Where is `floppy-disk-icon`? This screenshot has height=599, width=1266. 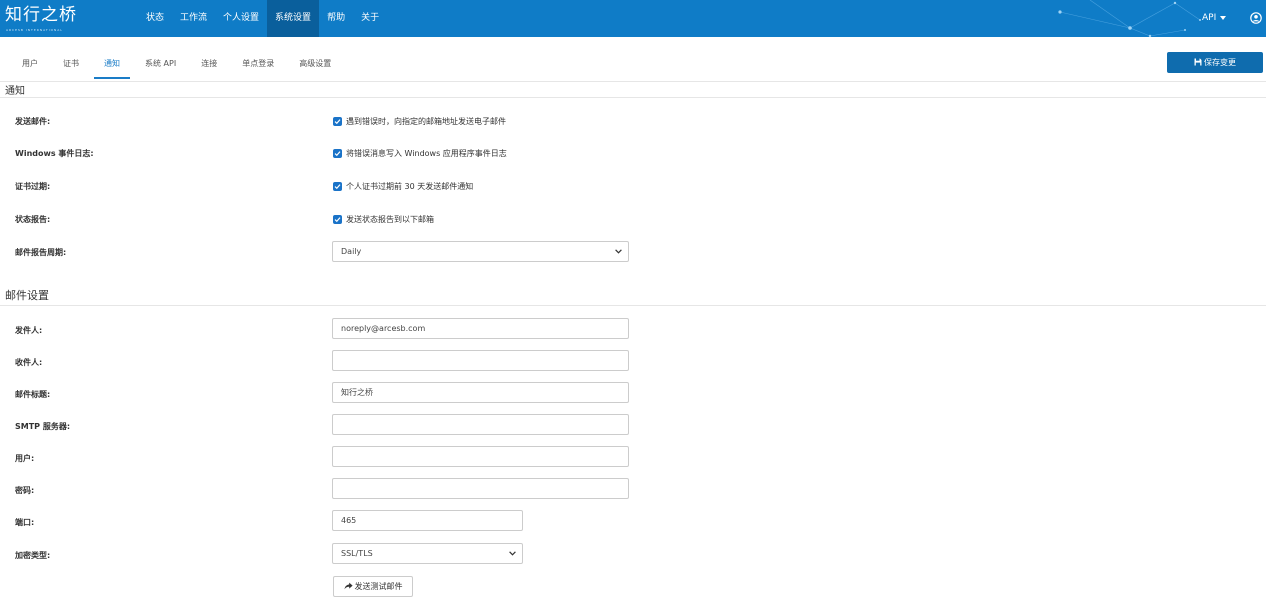 floppy-disk-icon is located at coordinates (1198, 62).